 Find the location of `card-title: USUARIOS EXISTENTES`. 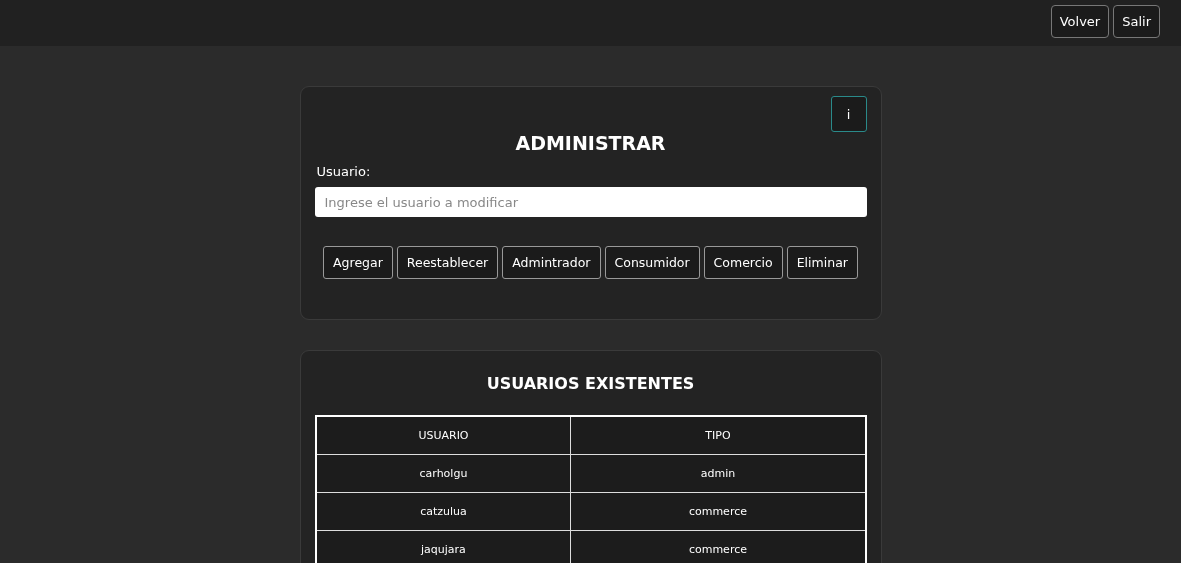

card-title: USUARIOS EXISTENTES is located at coordinates (590, 383).